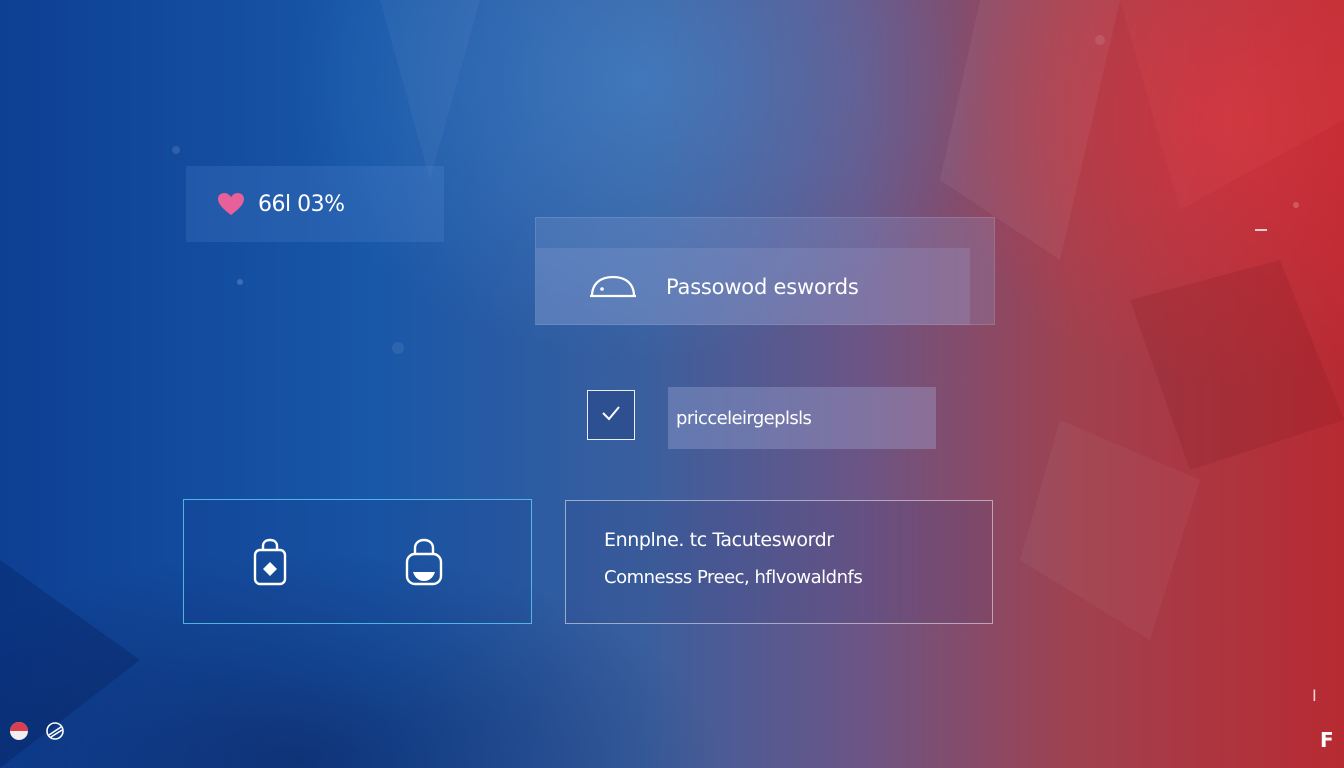  Describe the element at coordinates (1261, 230) in the screenshot. I see `dash-mark` at that location.